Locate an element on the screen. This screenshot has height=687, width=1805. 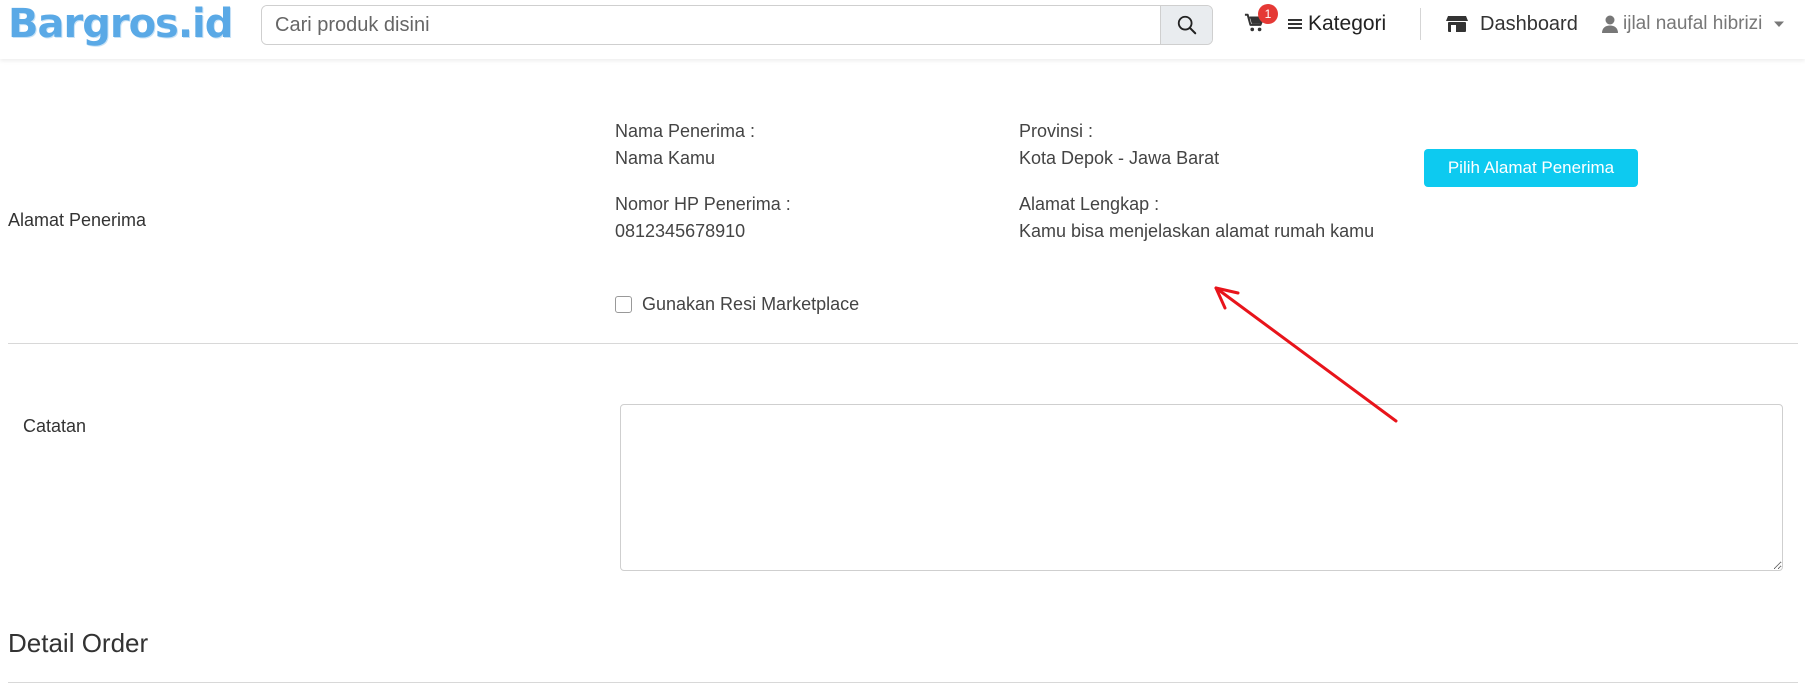
search-bar is located at coordinates (737, 25).